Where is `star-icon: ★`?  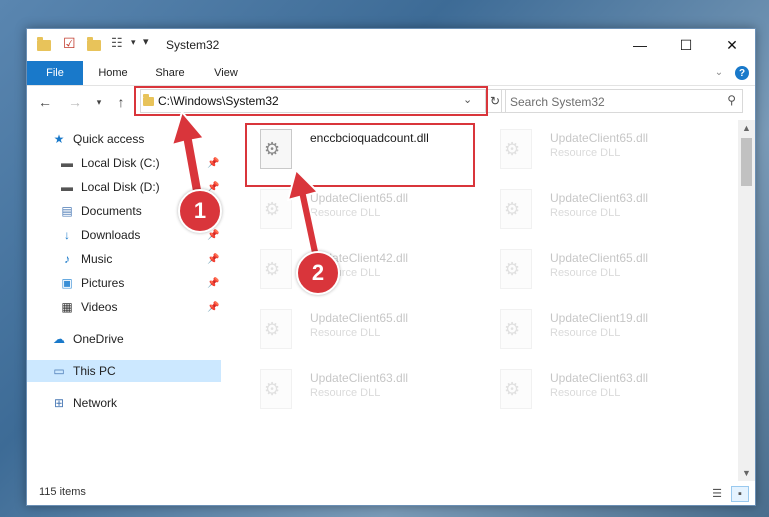 star-icon: ★ is located at coordinates (59, 139).